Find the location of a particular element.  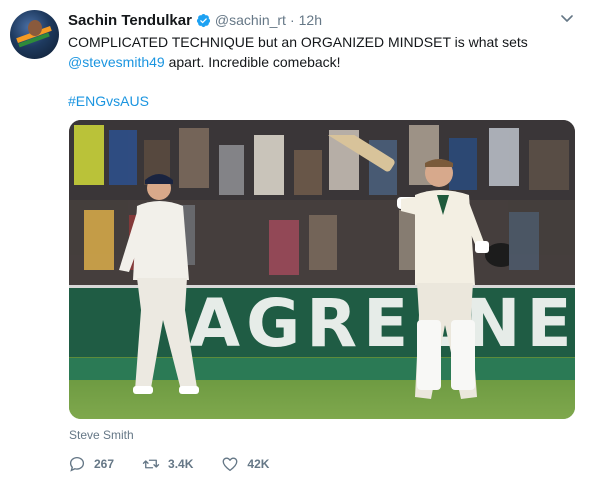

avatar is located at coordinates (34, 34).